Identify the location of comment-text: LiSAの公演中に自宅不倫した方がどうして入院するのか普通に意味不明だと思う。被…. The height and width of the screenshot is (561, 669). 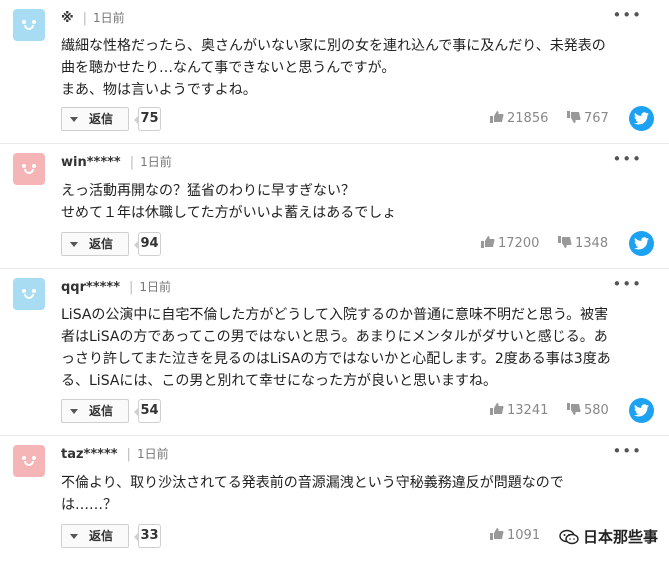
(336, 348).